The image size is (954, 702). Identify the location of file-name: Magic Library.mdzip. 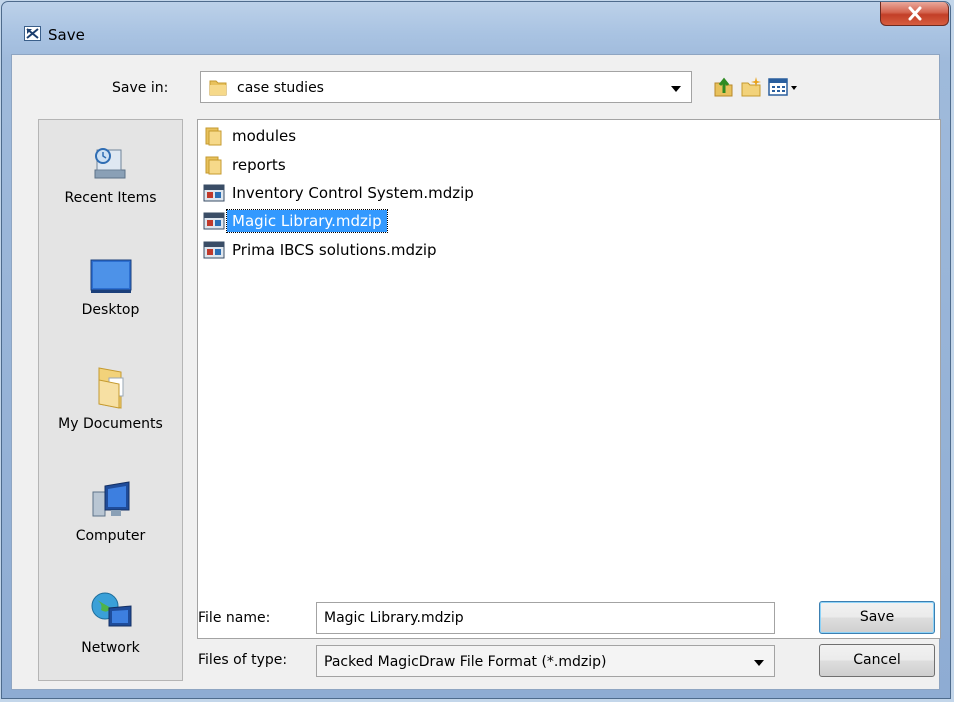
(307, 220).